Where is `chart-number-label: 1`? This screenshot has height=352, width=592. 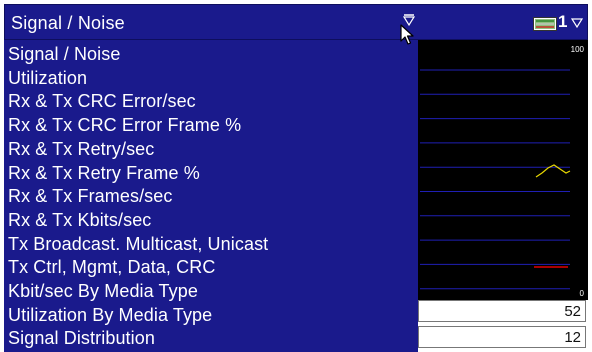 chart-number-label: 1 is located at coordinates (562, 22).